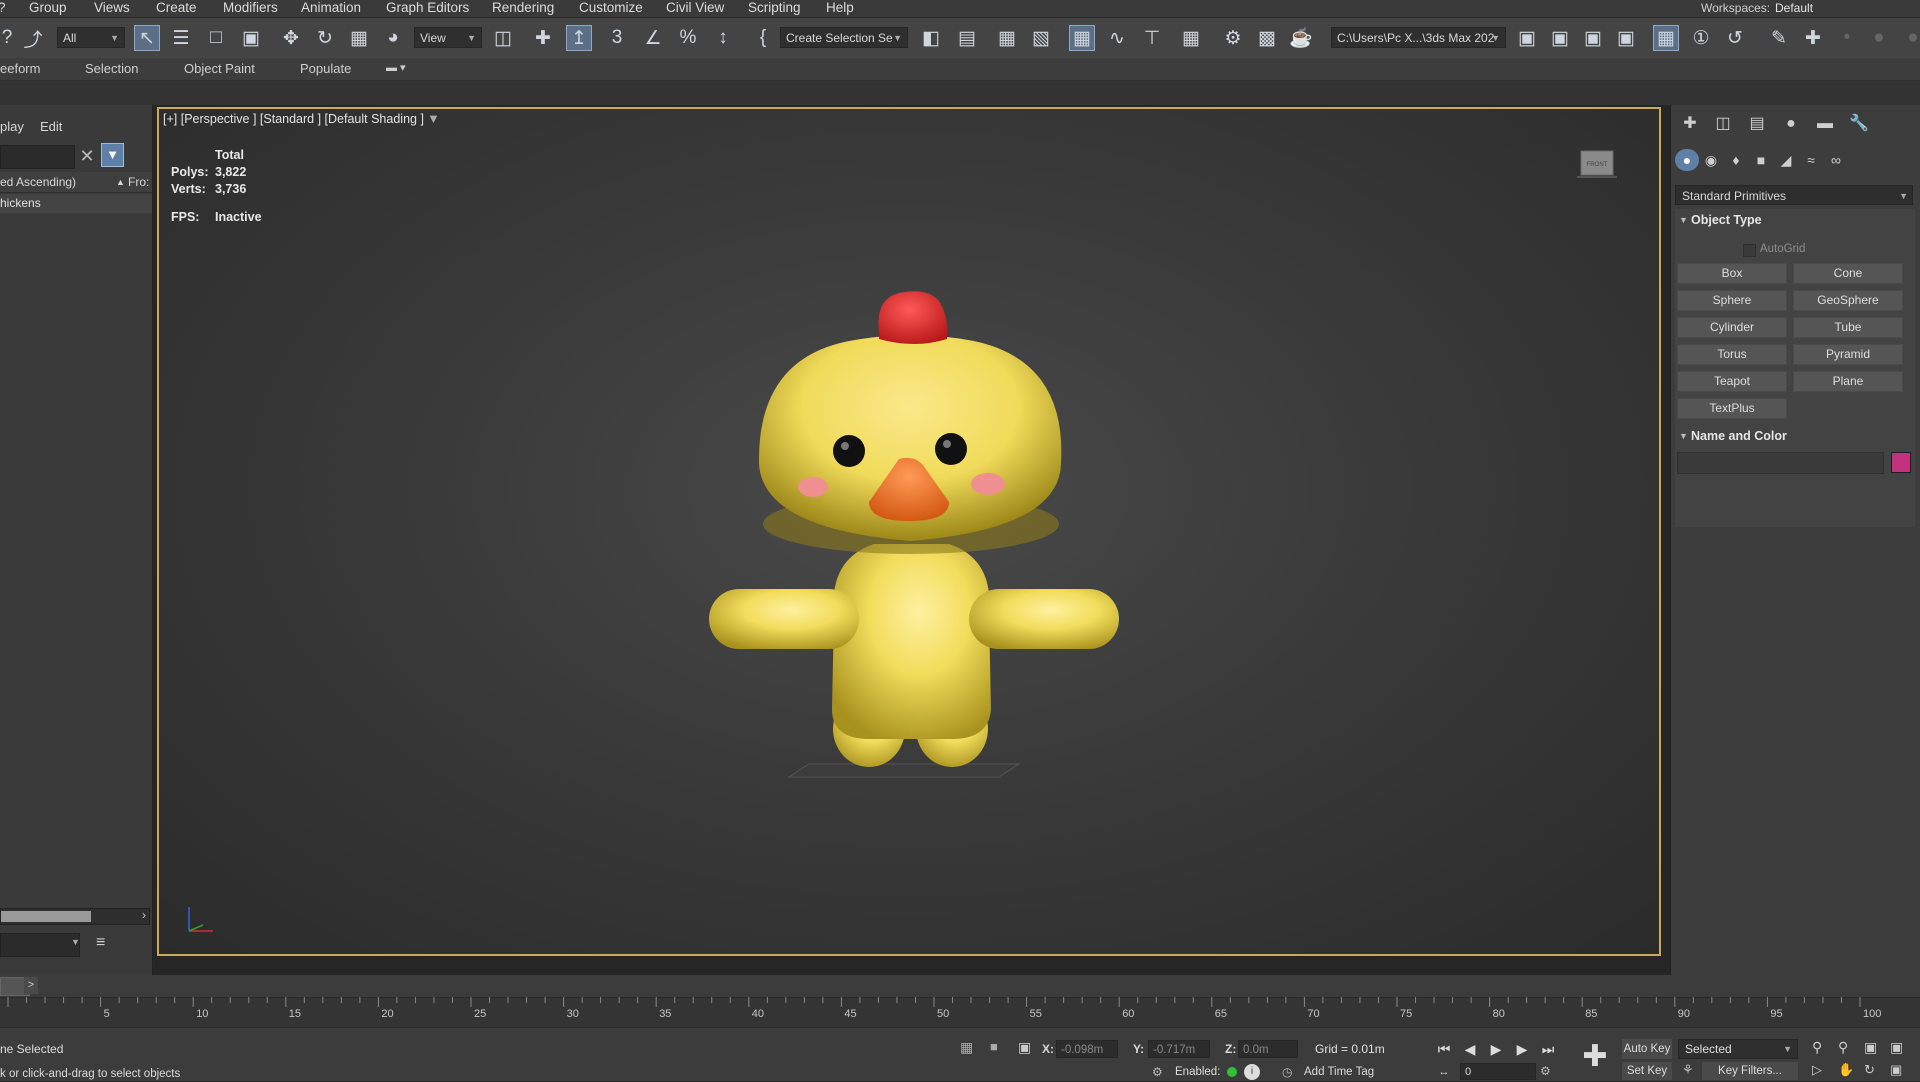 The image size is (1920, 1082). I want to click on pyramid-button: Pyramid, so click(1848, 354).